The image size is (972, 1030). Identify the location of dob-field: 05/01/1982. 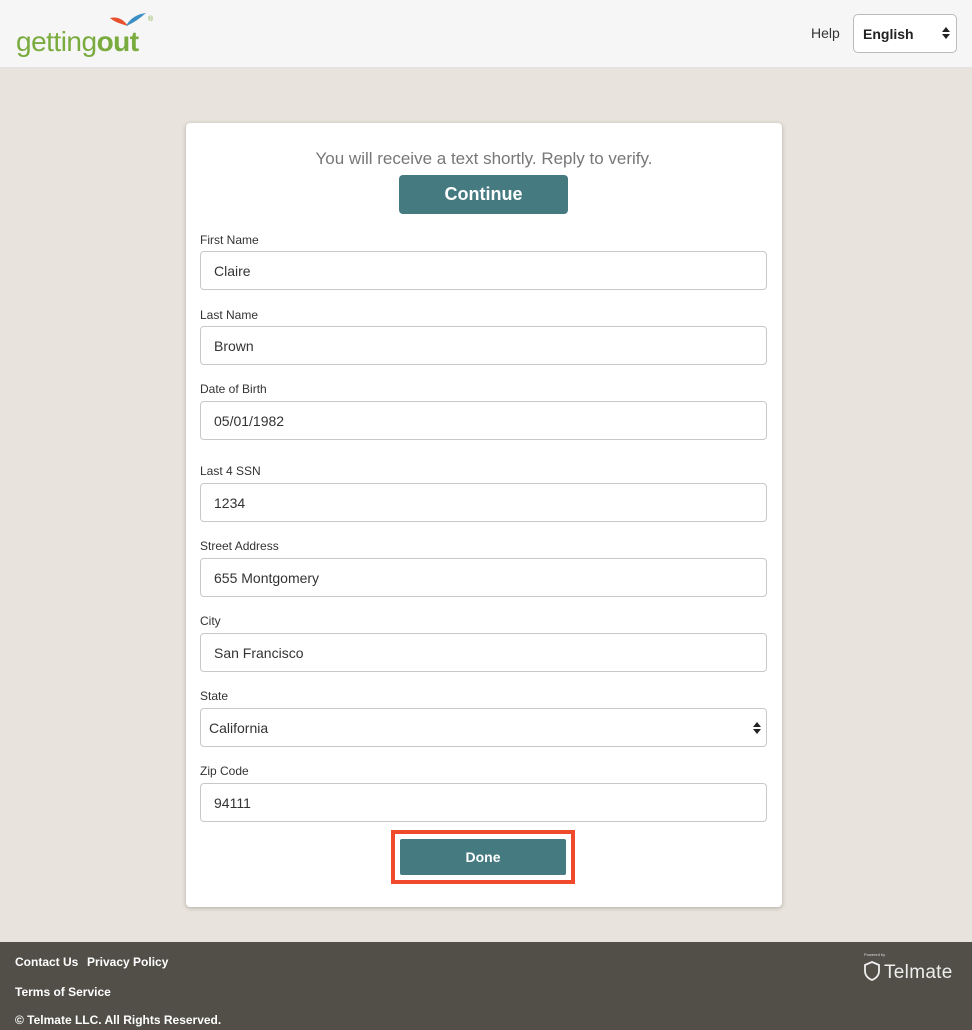
(483, 420).